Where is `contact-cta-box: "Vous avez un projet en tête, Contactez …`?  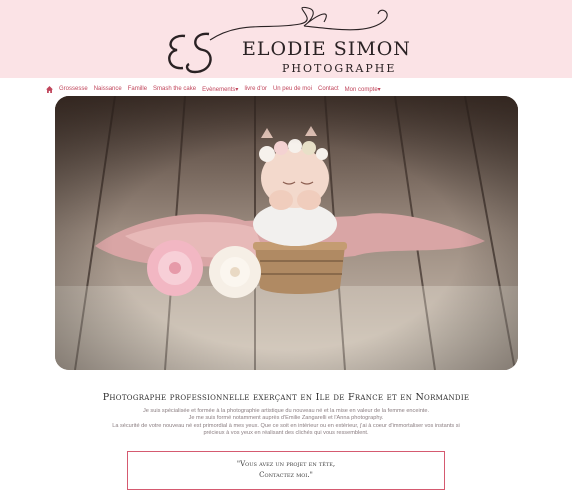
contact-cta-box: "Vous avez un projet en tête, Contactez … is located at coordinates (286, 470).